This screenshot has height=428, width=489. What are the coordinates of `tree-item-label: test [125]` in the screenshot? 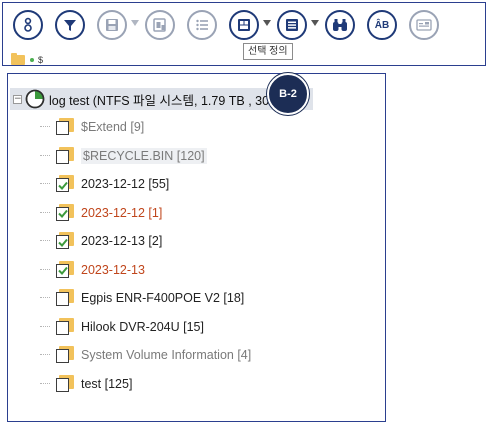 It's located at (107, 383).